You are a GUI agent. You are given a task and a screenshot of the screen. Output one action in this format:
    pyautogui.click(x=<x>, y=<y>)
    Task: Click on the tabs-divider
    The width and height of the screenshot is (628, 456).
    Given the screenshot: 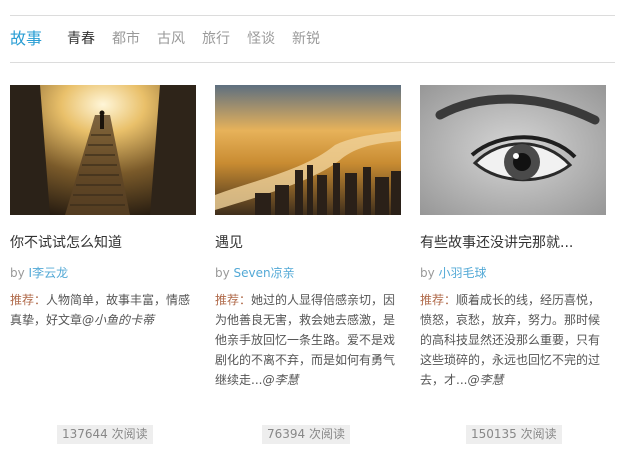 What is the action you would take?
    pyautogui.click(x=312, y=62)
    